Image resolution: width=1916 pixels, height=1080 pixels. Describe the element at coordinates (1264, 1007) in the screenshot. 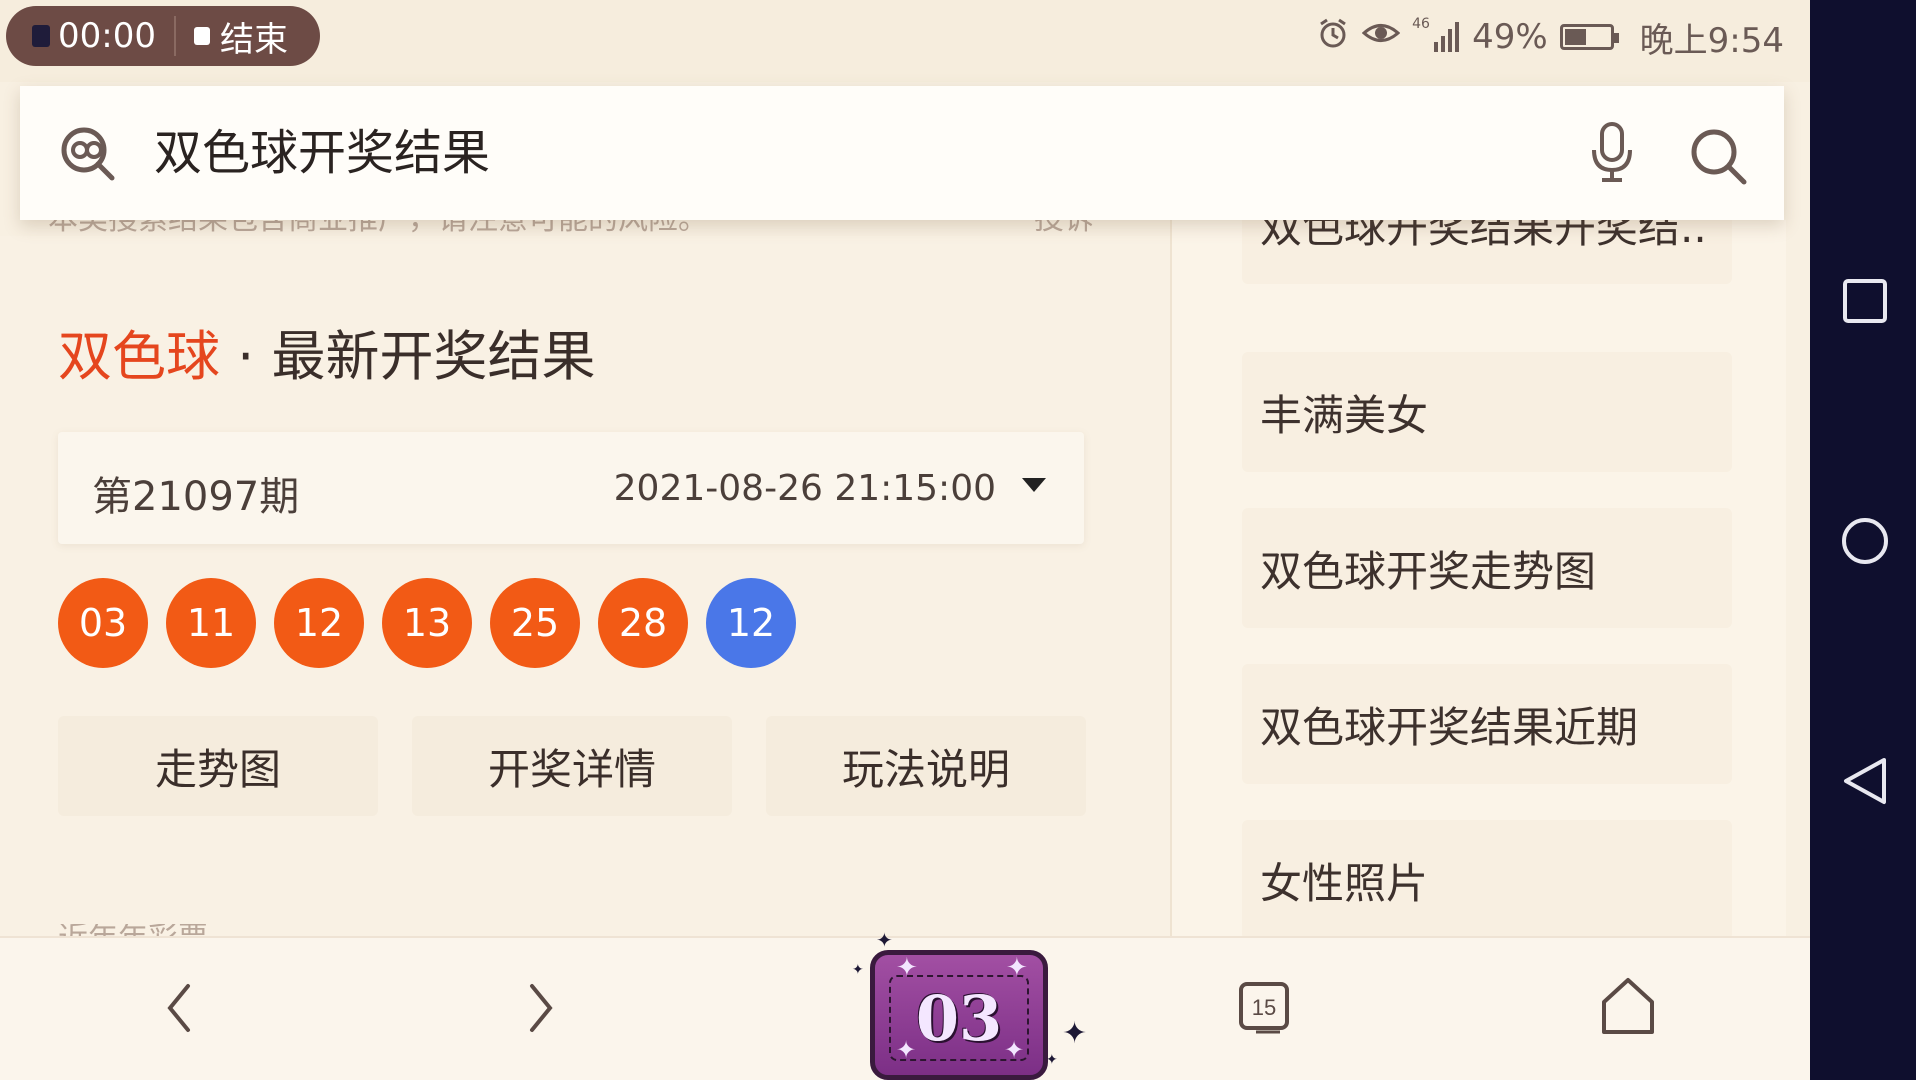

I see `tabs-count: 15` at that location.